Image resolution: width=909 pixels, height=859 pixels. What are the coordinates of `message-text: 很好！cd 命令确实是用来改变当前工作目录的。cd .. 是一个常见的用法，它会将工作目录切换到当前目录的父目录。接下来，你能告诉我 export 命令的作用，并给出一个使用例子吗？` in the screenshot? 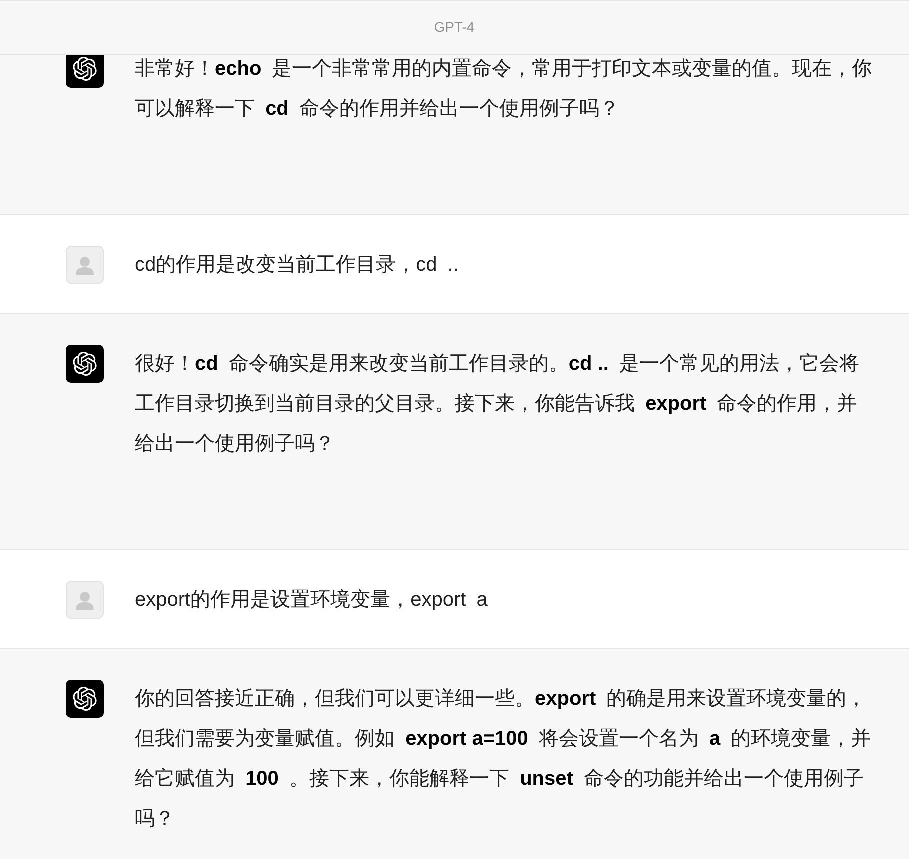 It's located at (497, 404).